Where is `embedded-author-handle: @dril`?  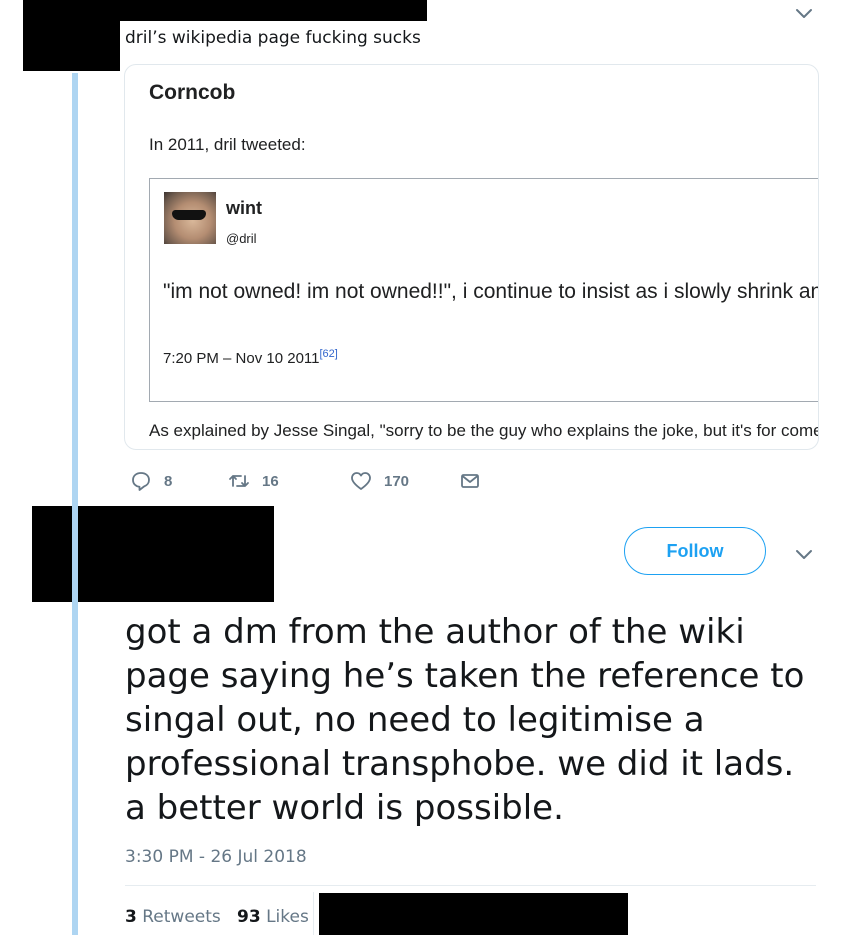 embedded-author-handle: @dril is located at coordinates (241, 238).